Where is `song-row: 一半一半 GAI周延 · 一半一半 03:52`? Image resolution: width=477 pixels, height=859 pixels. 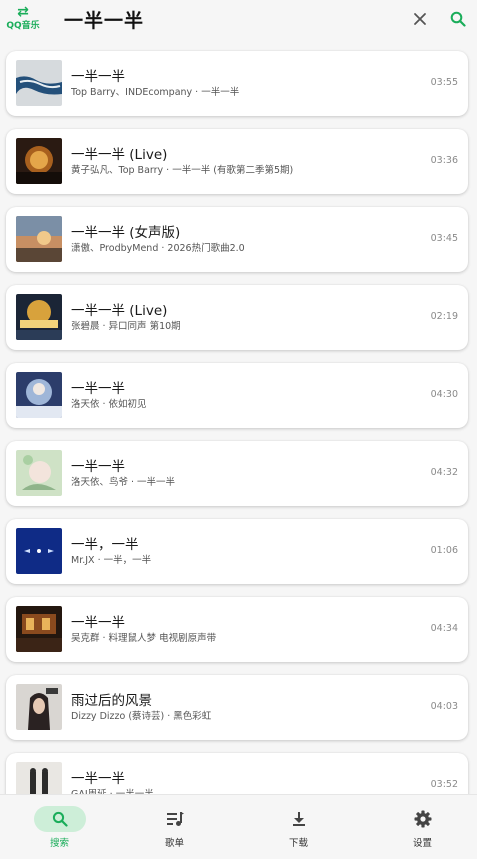 song-row: 一半一半 GAI周延 · 一半一半 03:52 is located at coordinates (237, 773).